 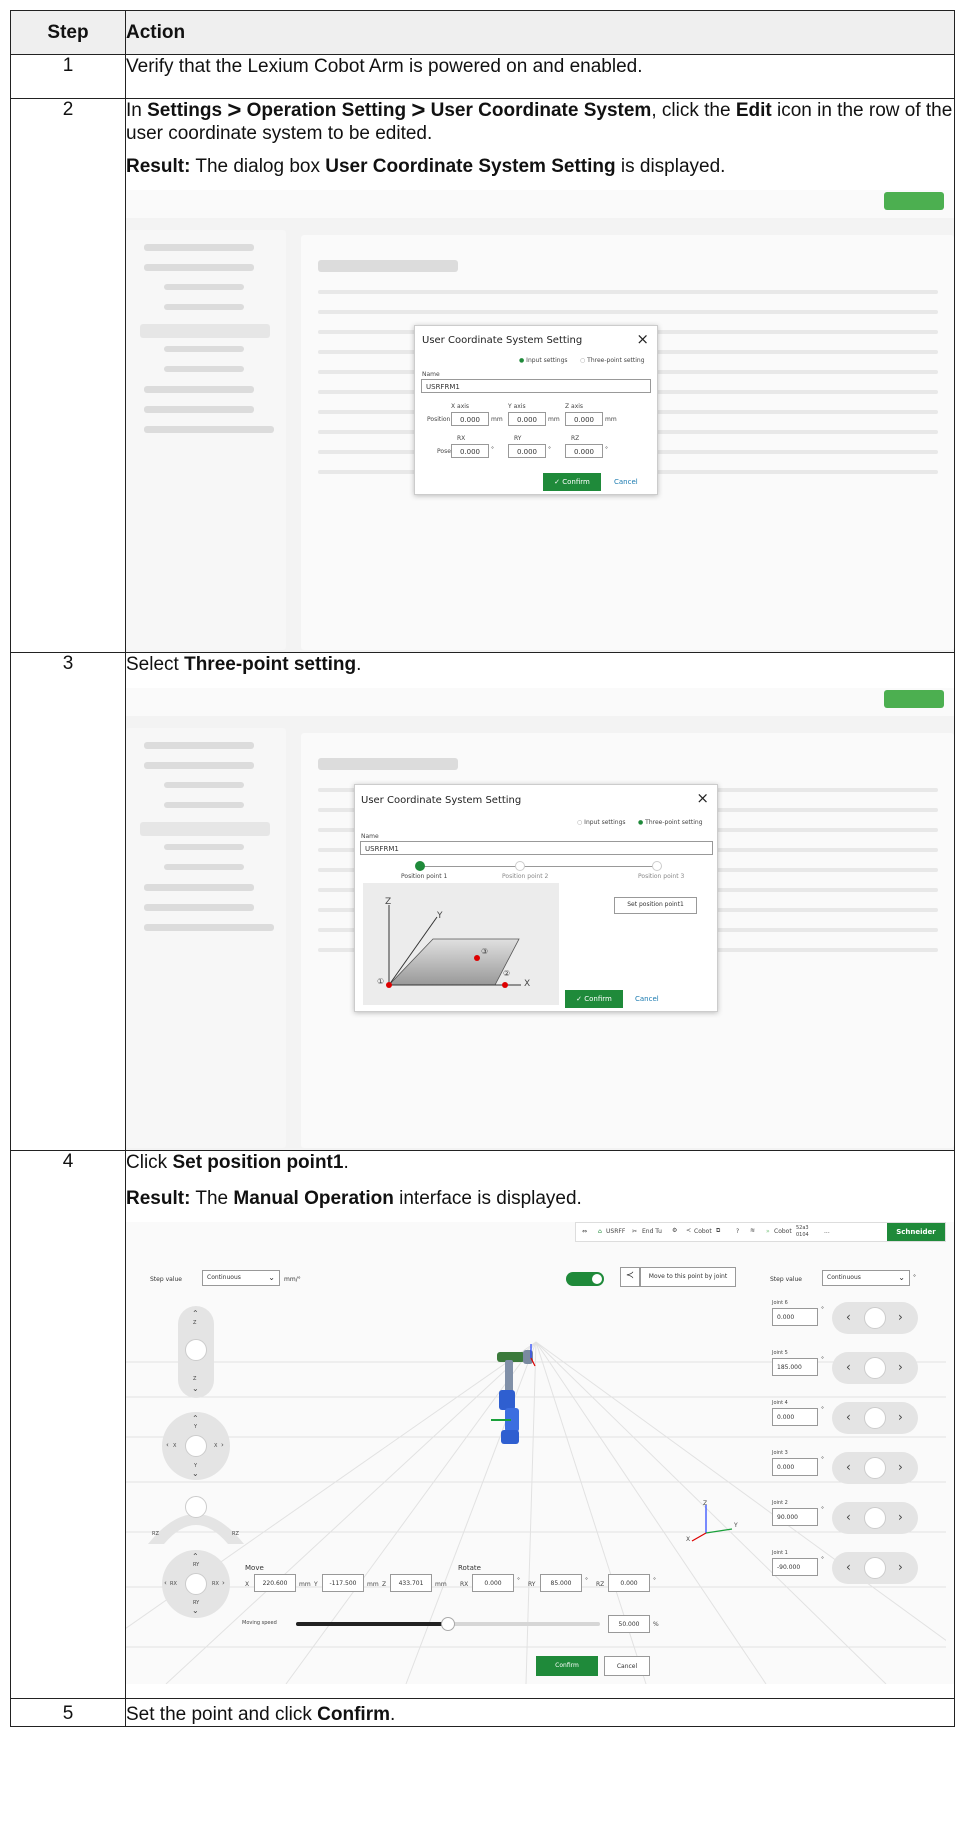 I want to click on z-position-field: 433.701, so click(x=411, y=1583).